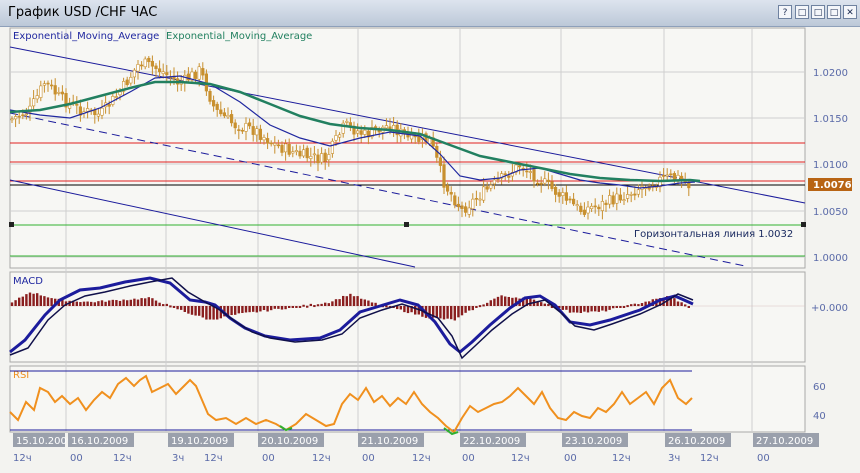 This screenshot has height=473, width=860. What do you see at coordinates (803, 224) in the screenshot?
I see `line-handle-right` at bounding box center [803, 224].